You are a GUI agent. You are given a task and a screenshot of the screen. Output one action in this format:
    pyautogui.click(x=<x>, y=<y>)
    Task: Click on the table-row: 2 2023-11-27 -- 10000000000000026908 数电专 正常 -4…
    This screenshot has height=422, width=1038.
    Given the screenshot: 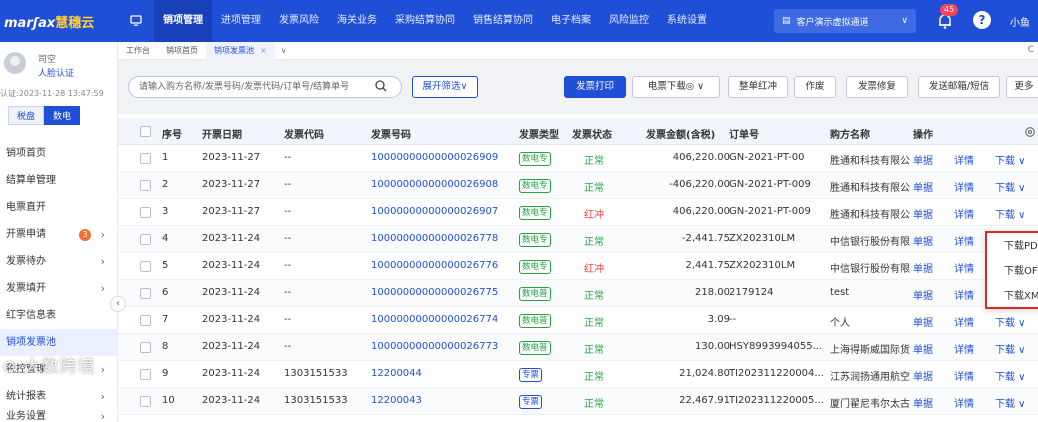 What is the action you would take?
    pyautogui.click(x=578, y=185)
    